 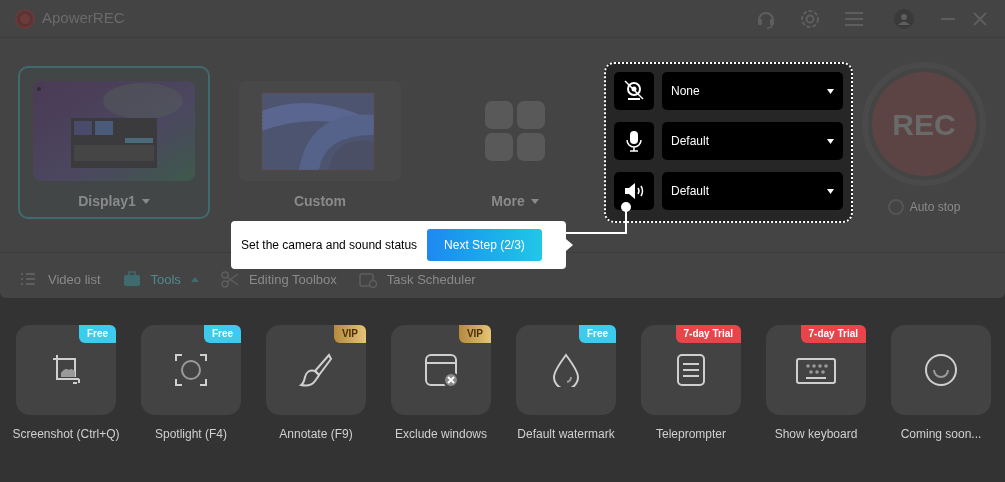 I want to click on nav-tab: Task Scheduler, so click(x=417, y=279).